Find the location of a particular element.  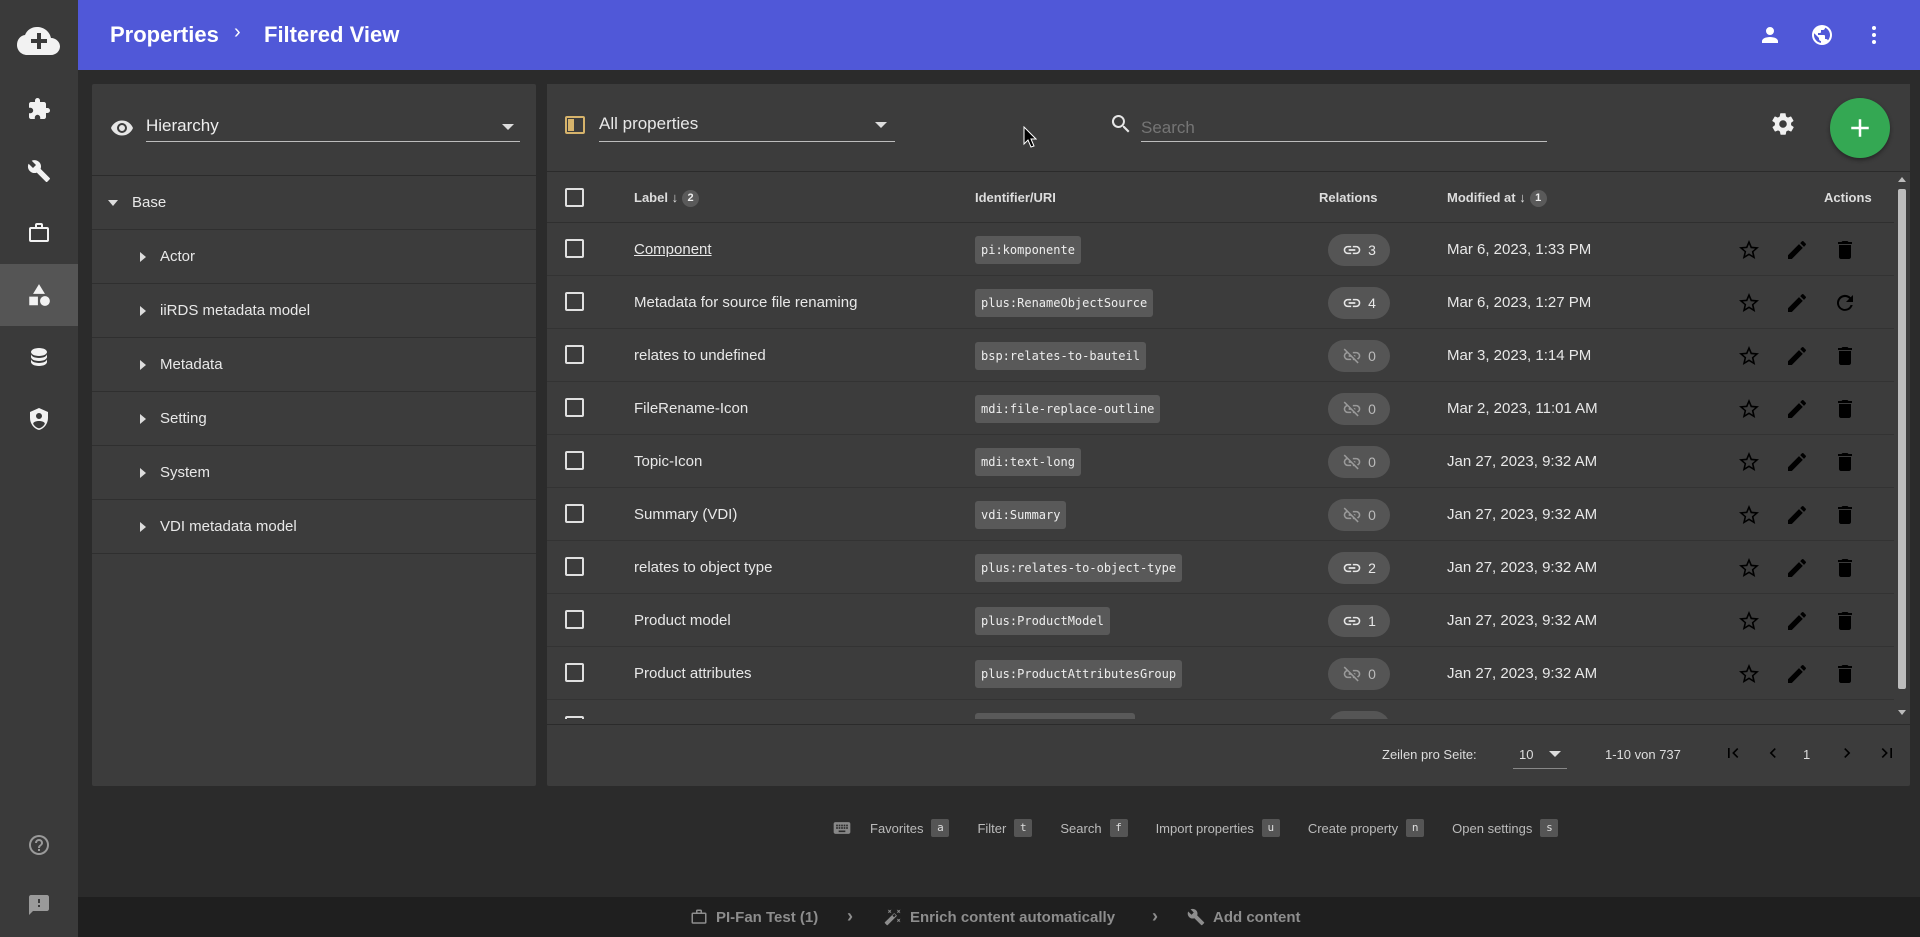

property-filter-select: All properties is located at coordinates (747, 126).